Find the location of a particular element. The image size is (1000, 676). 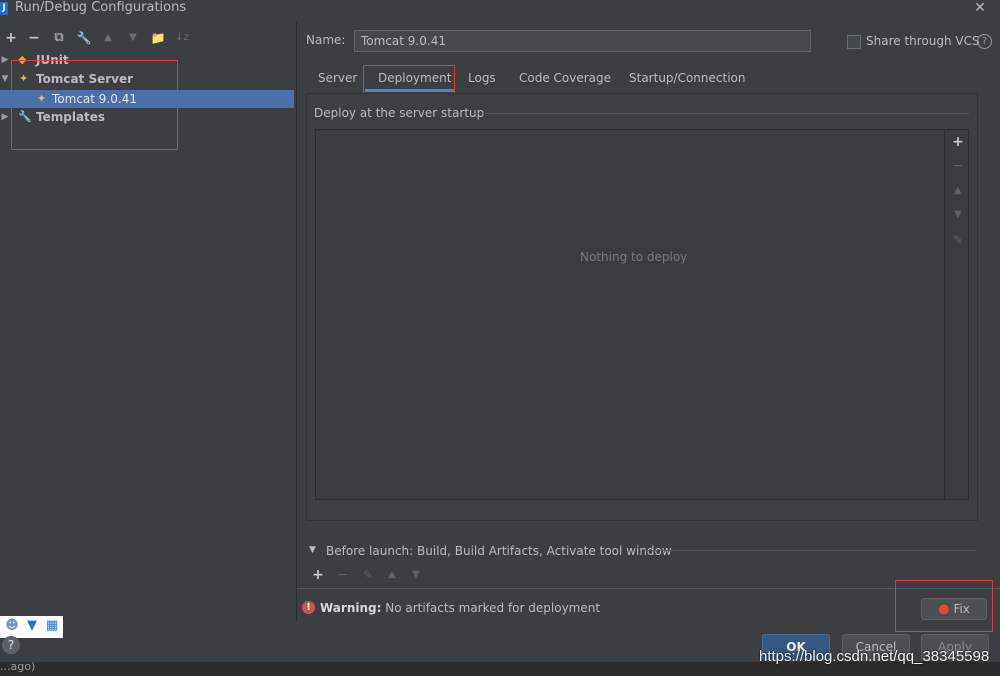

folder-icon: 📁 is located at coordinates (158, 38).